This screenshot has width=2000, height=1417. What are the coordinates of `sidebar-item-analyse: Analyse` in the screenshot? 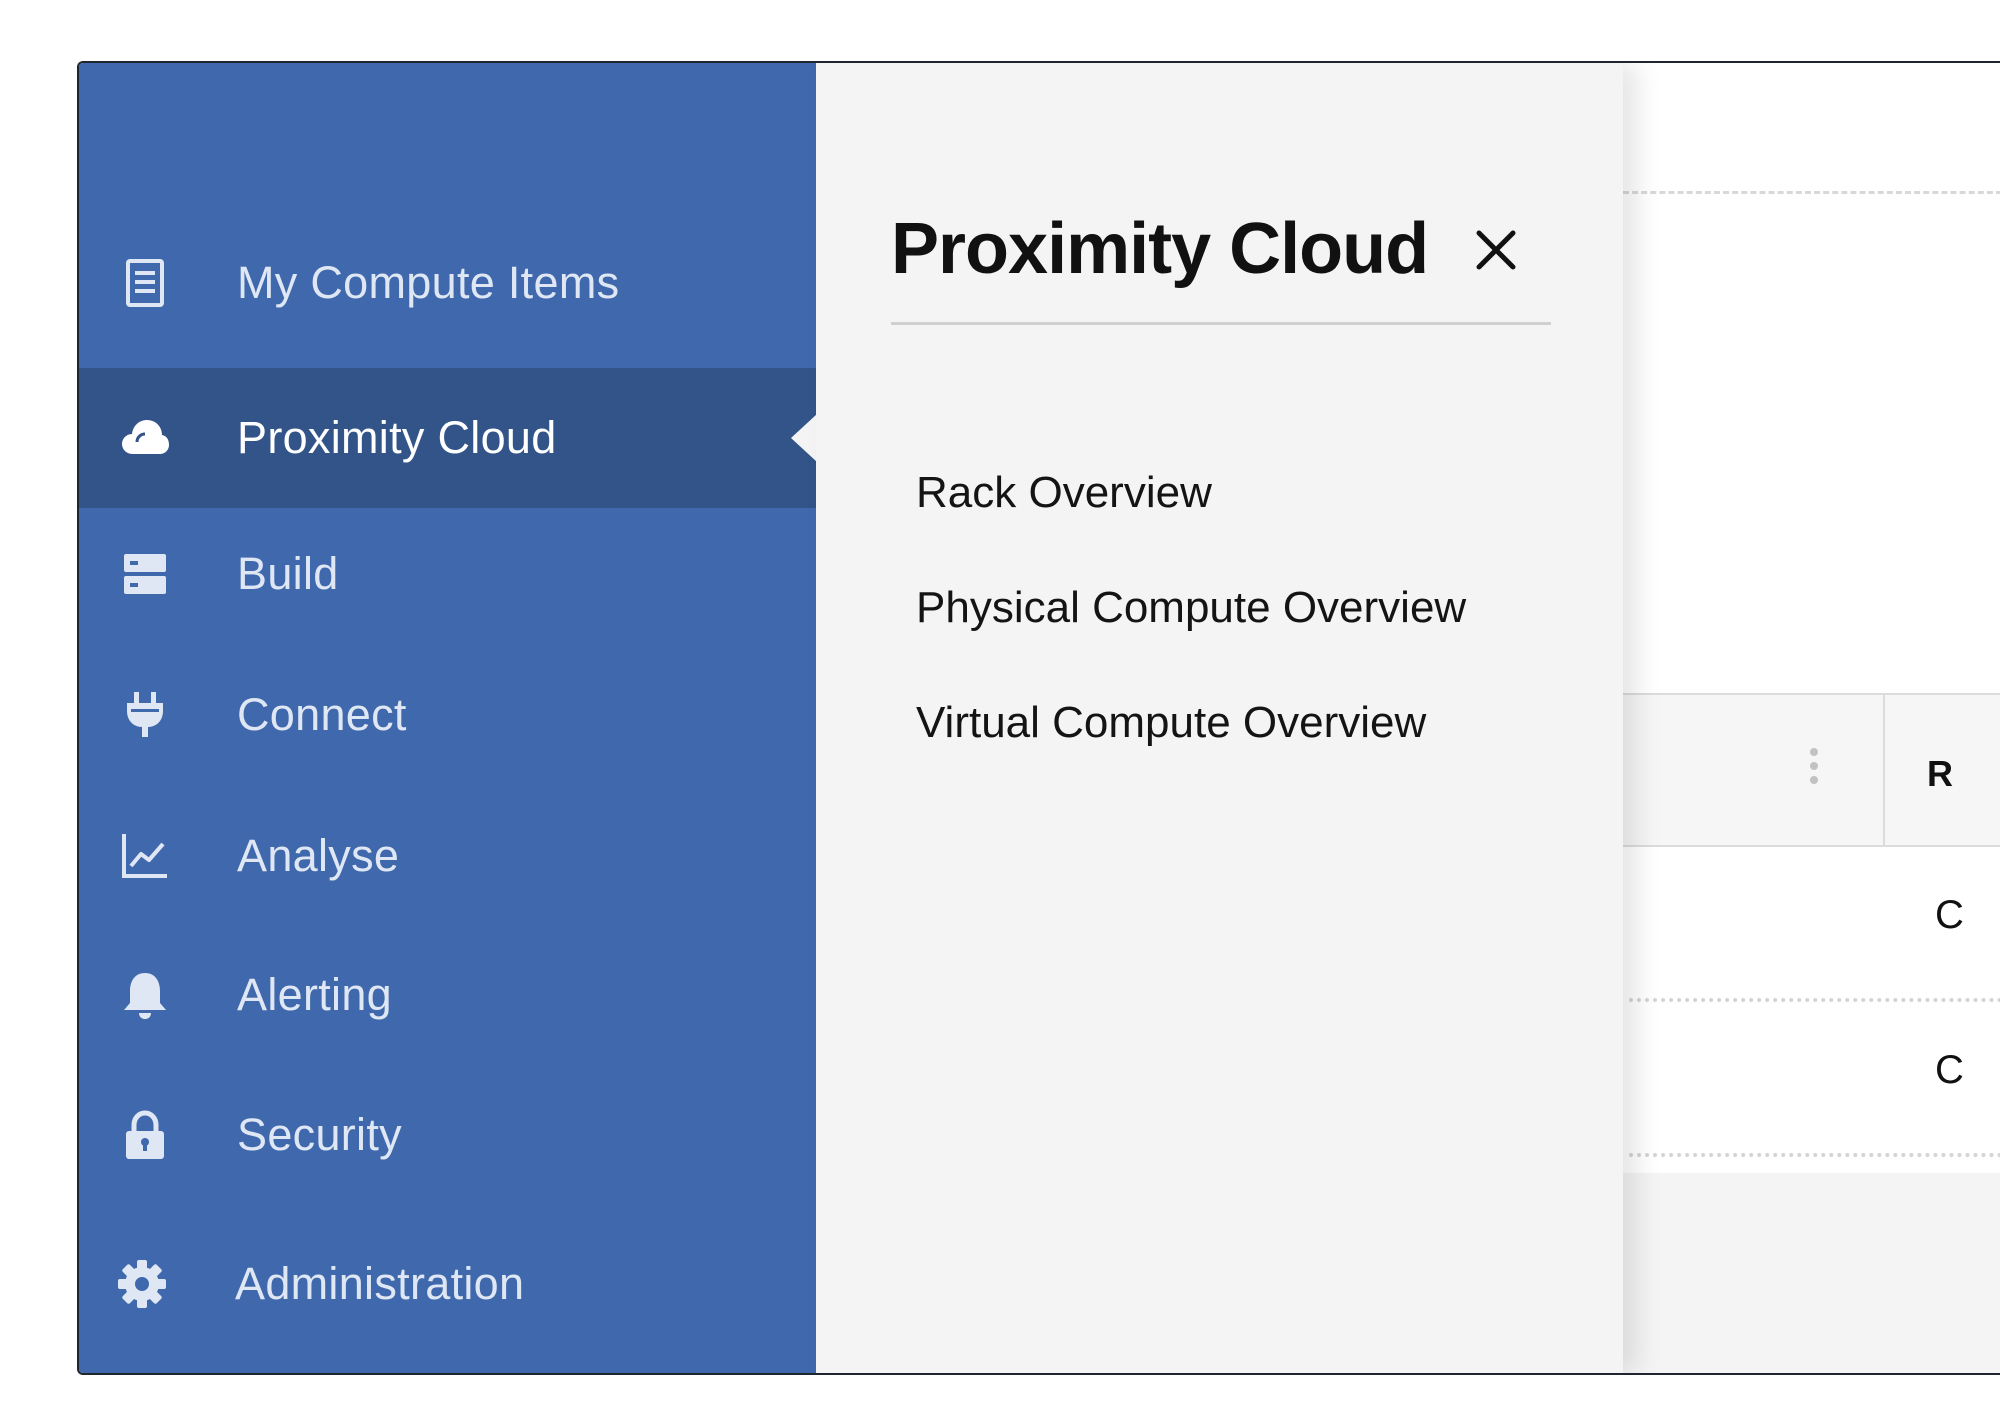 It's located at (447, 856).